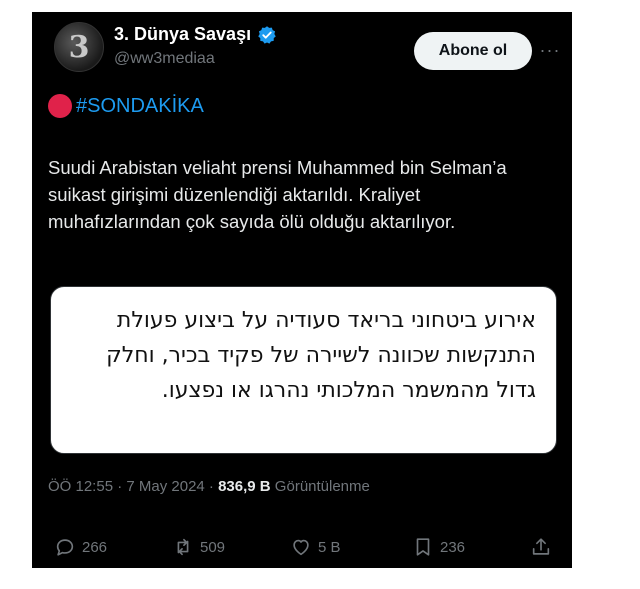 The image size is (640, 589). I want to click on avatar: 3, so click(79, 47).